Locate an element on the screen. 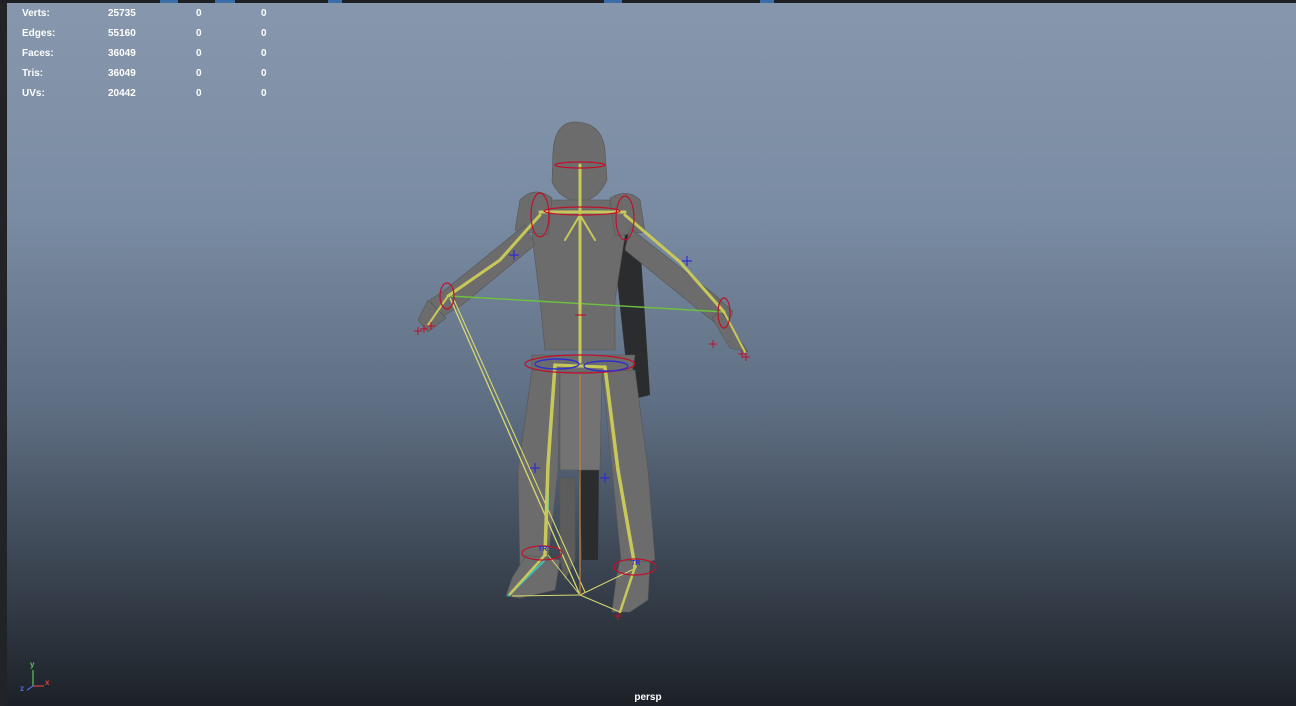 This screenshot has height=706, width=1296. hud-label: Faces: is located at coordinates (38, 53).